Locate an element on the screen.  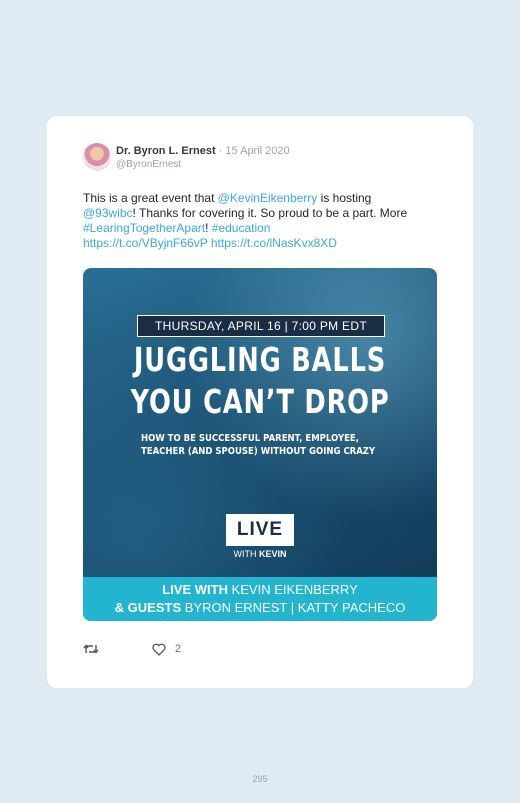
retweet-icon is located at coordinates (91, 649).